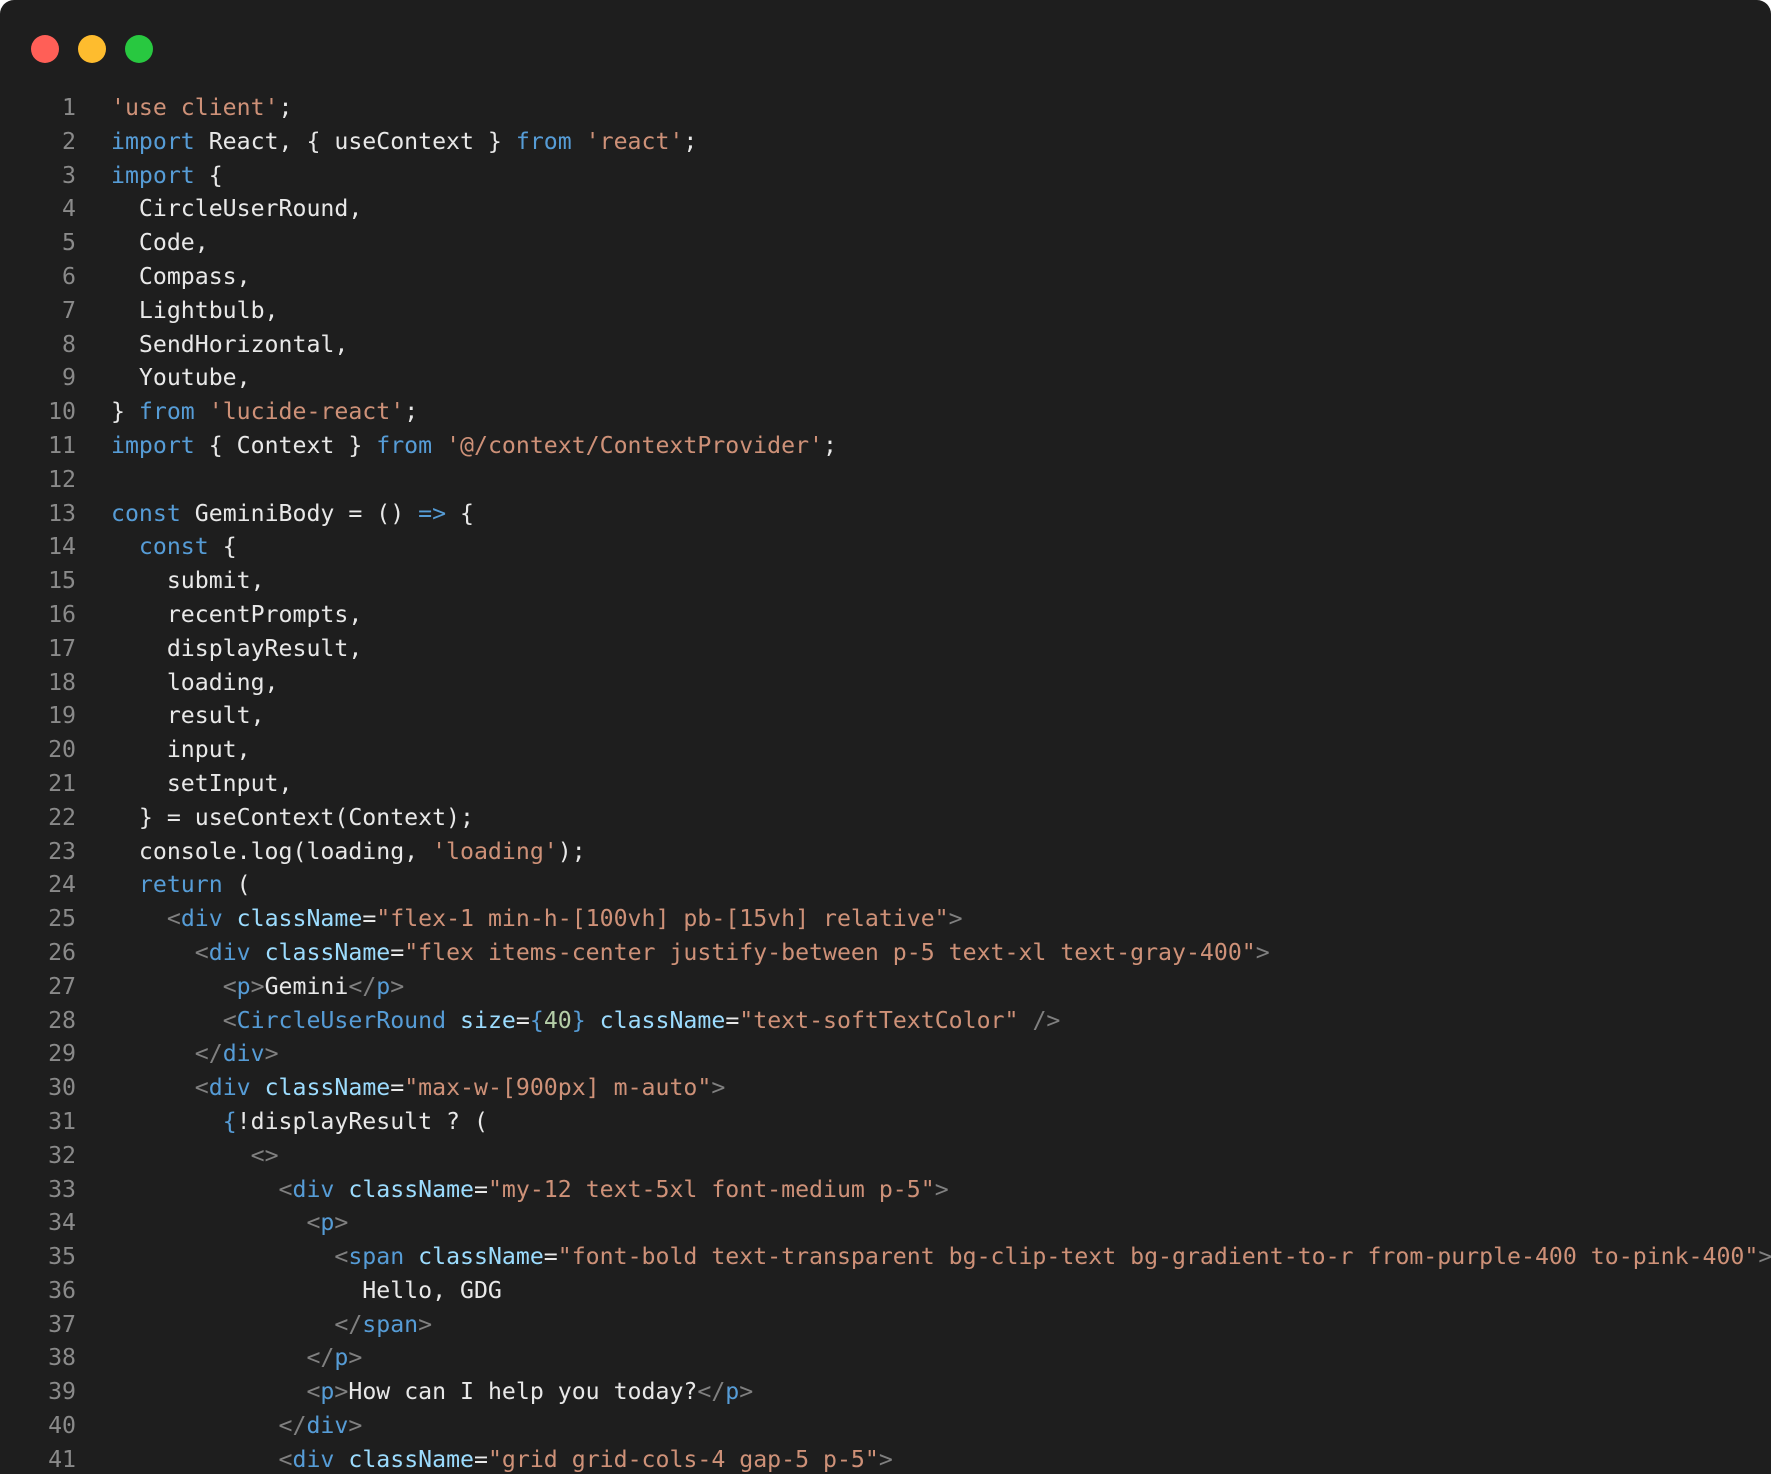 The width and height of the screenshot is (1771, 1474). Describe the element at coordinates (62, 547) in the screenshot. I see `line-number: 14` at that location.